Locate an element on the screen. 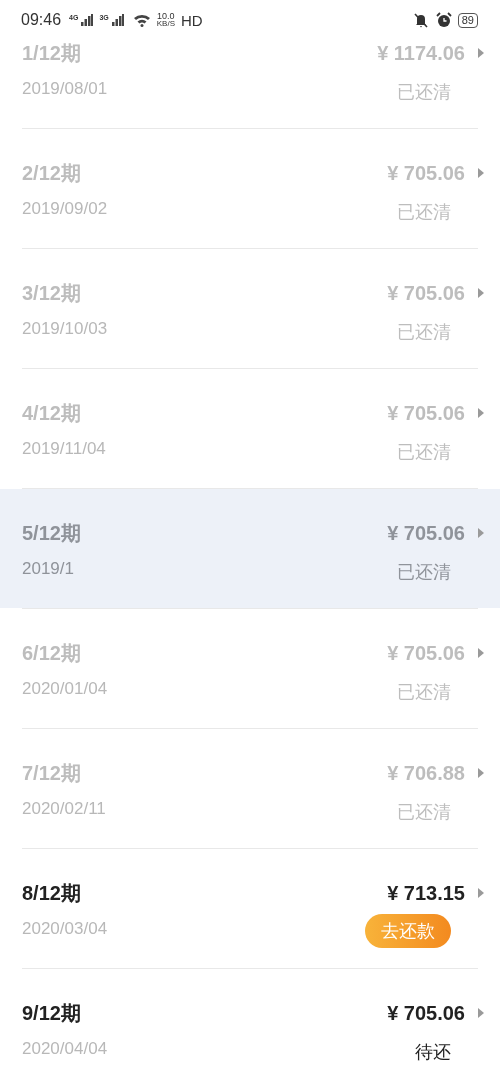 The image size is (500, 1083). due-date: 2019/10/03 is located at coordinates (65, 329).